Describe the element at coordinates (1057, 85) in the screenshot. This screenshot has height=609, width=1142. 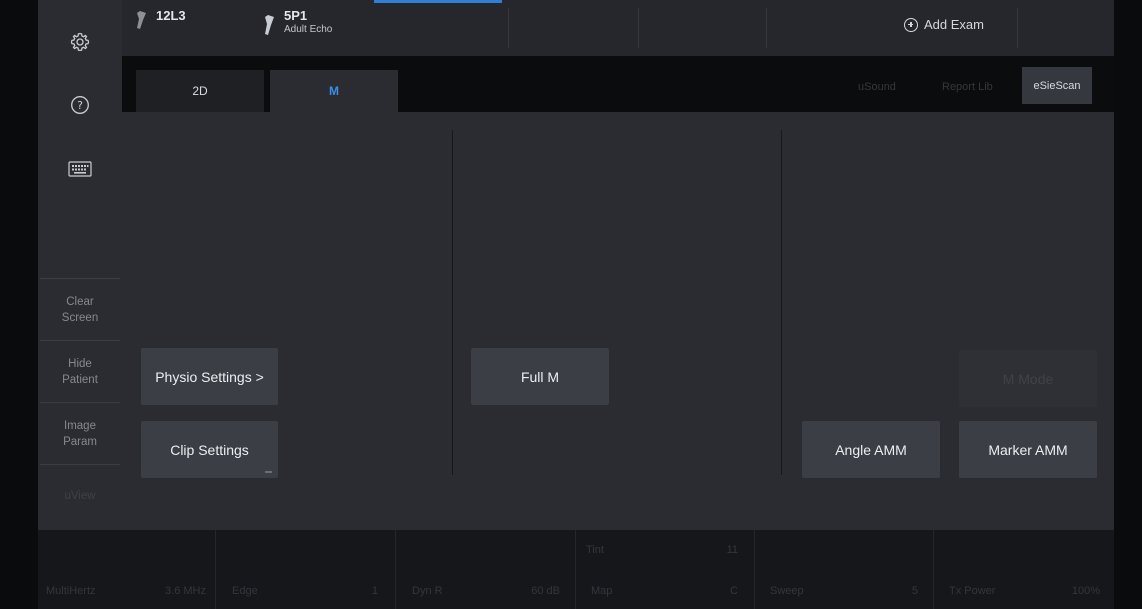
I see `esiescan-button: eSieScan` at that location.